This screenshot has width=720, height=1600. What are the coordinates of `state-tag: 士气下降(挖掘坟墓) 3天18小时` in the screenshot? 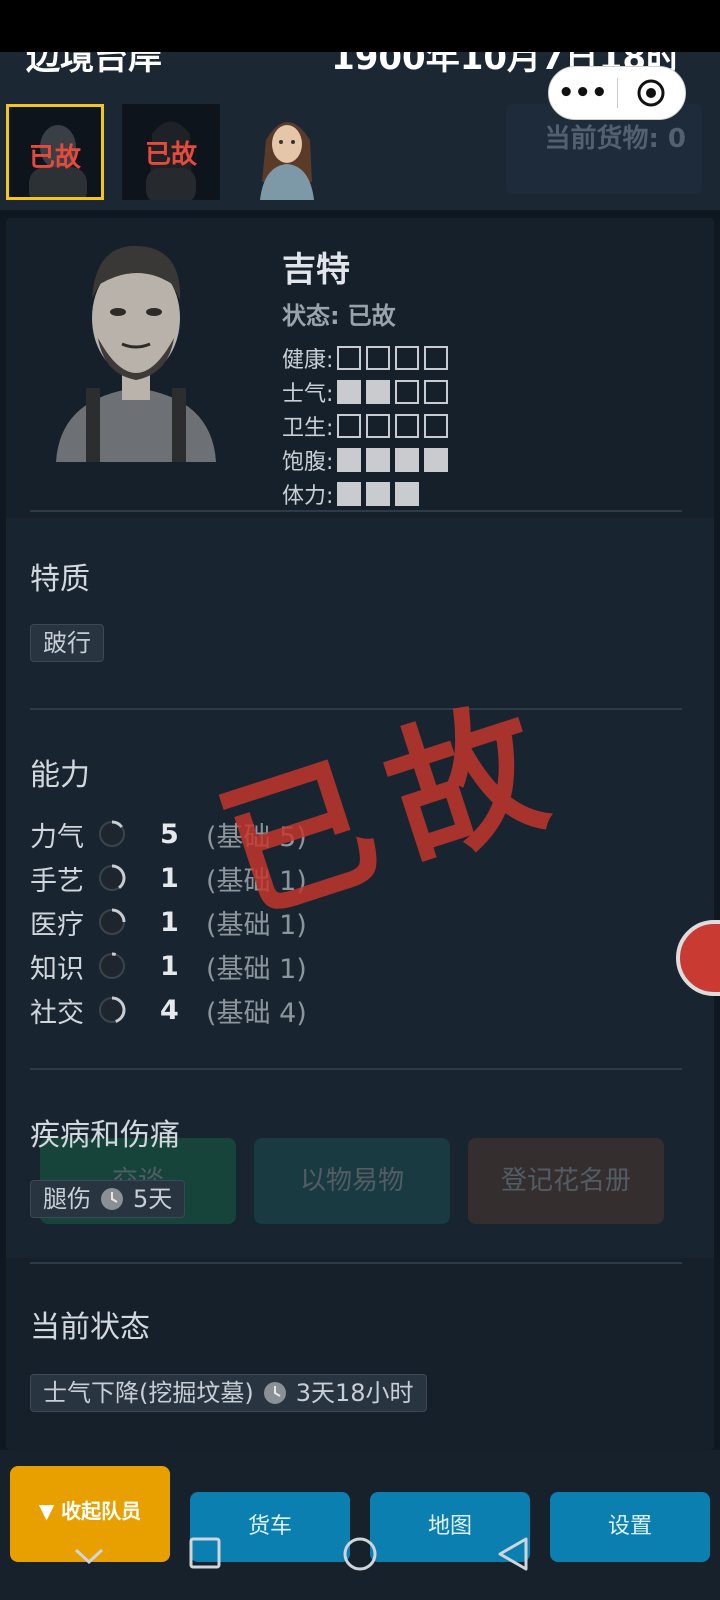 It's located at (228, 1393).